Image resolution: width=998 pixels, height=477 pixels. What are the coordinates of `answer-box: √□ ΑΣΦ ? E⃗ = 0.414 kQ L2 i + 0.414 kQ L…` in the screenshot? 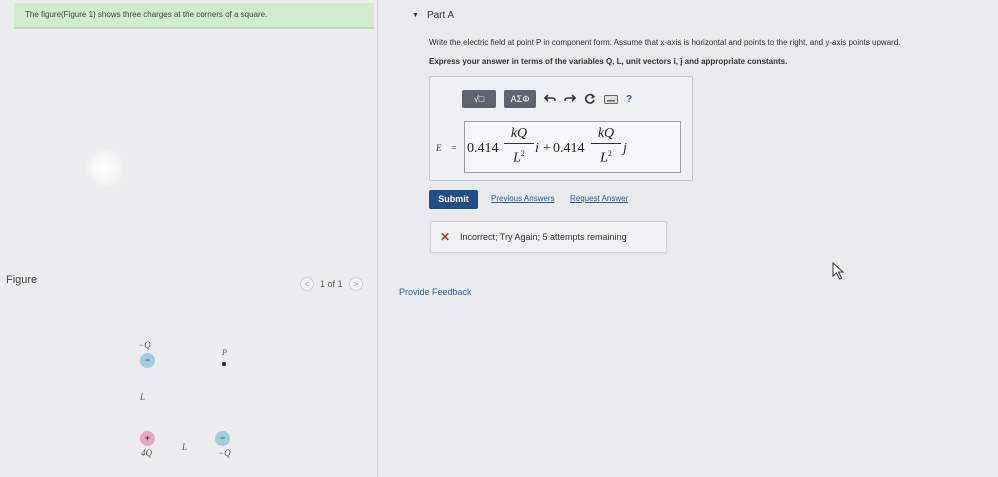 It's located at (561, 128).